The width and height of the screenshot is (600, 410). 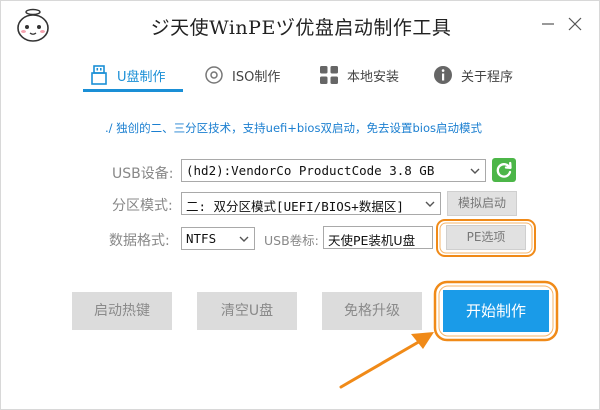 I want to click on disc-icon, so click(x=214, y=75).